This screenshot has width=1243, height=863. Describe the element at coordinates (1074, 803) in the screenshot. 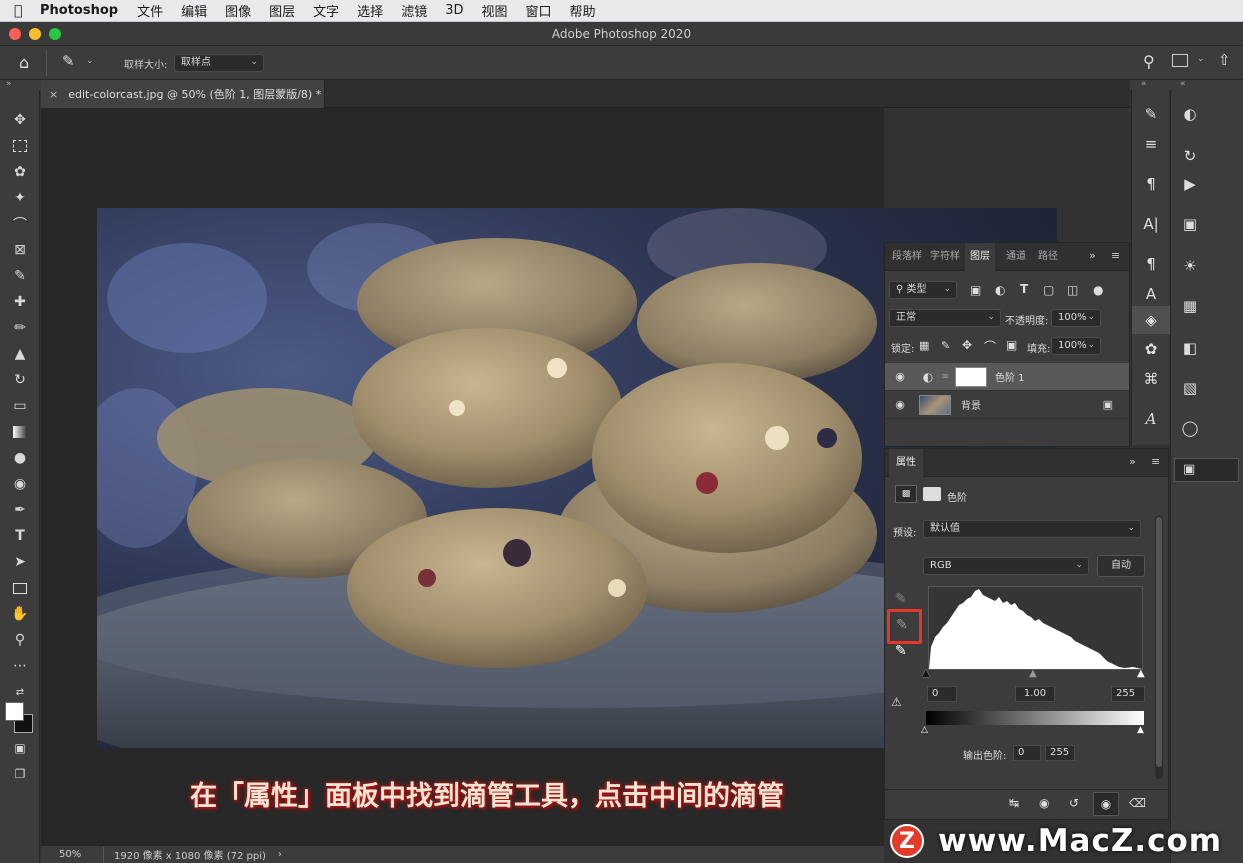

I see `reset-icon: ↺` at that location.